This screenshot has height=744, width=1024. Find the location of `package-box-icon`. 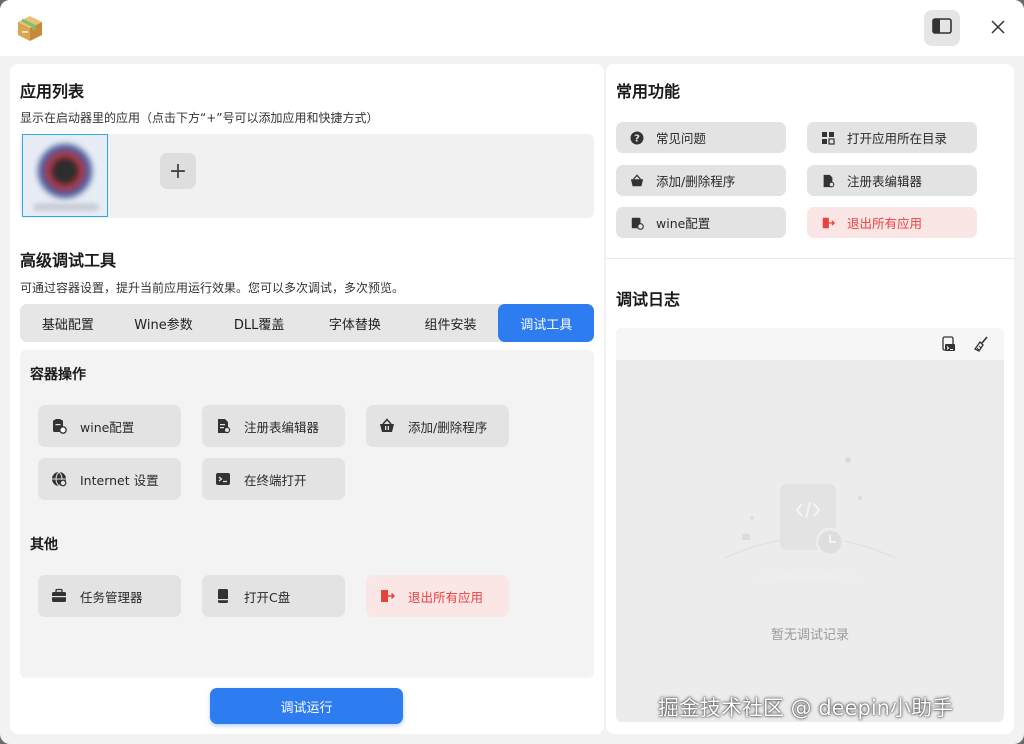

package-box-icon is located at coordinates (30, 28).